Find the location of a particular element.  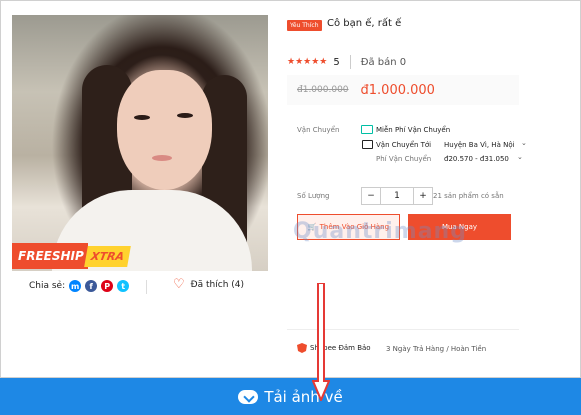

eye-right is located at coordinates (185, 115).